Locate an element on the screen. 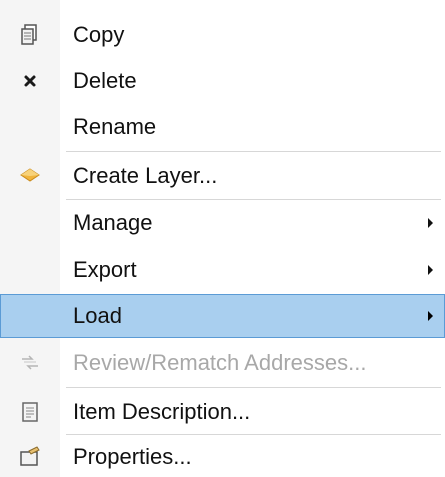 Image resolution: width=445 pixels, height=477 pixels. item-description-icon is located at coordinates (30, 412).